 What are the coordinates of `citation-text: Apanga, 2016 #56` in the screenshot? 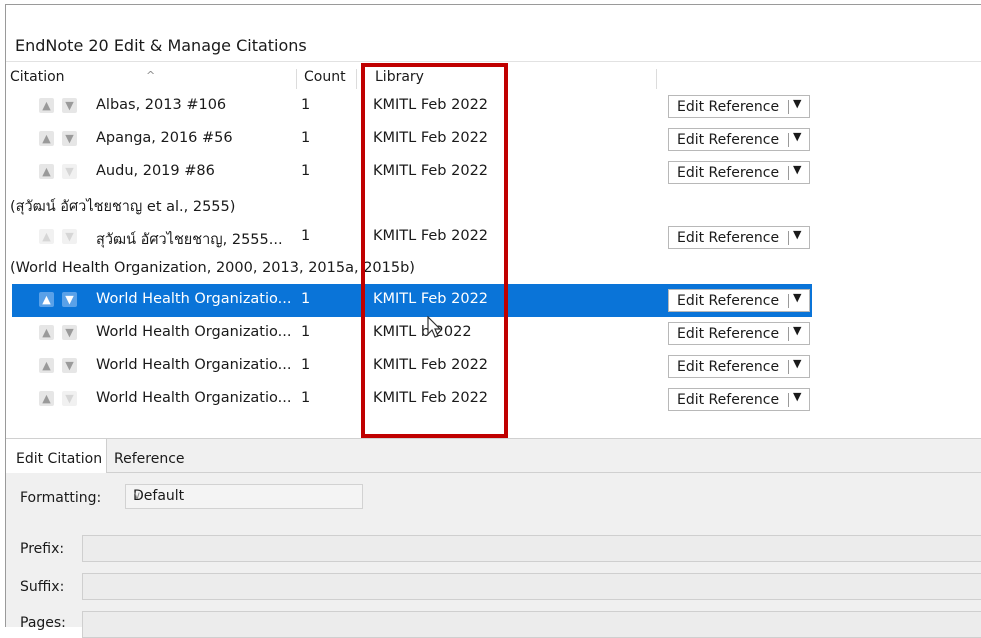 It's located at (164, 138).